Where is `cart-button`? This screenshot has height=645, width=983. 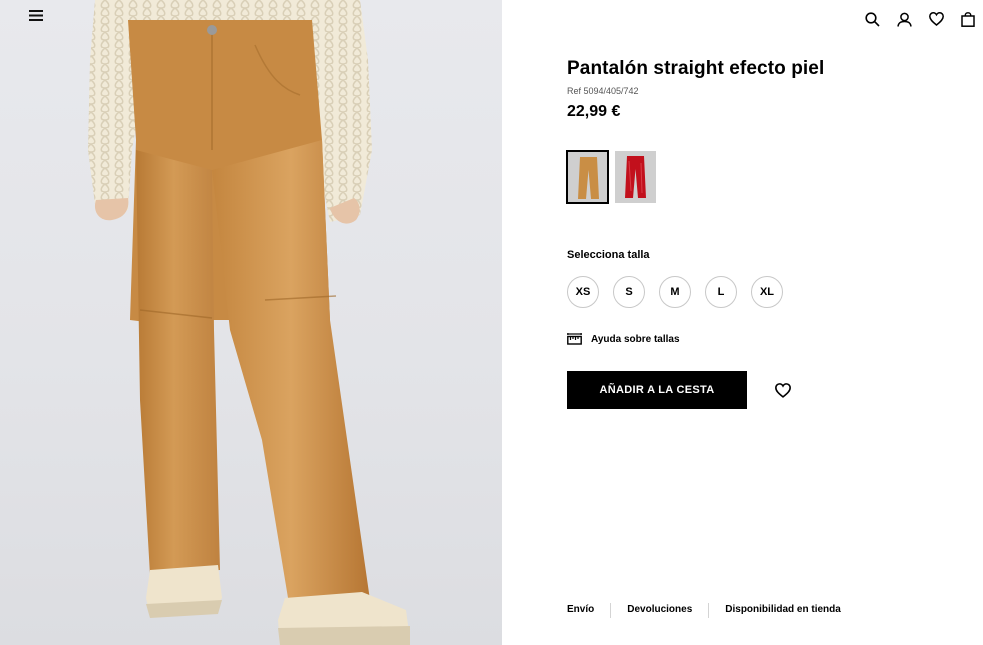 cart-button is located at coordinates (968, 19).